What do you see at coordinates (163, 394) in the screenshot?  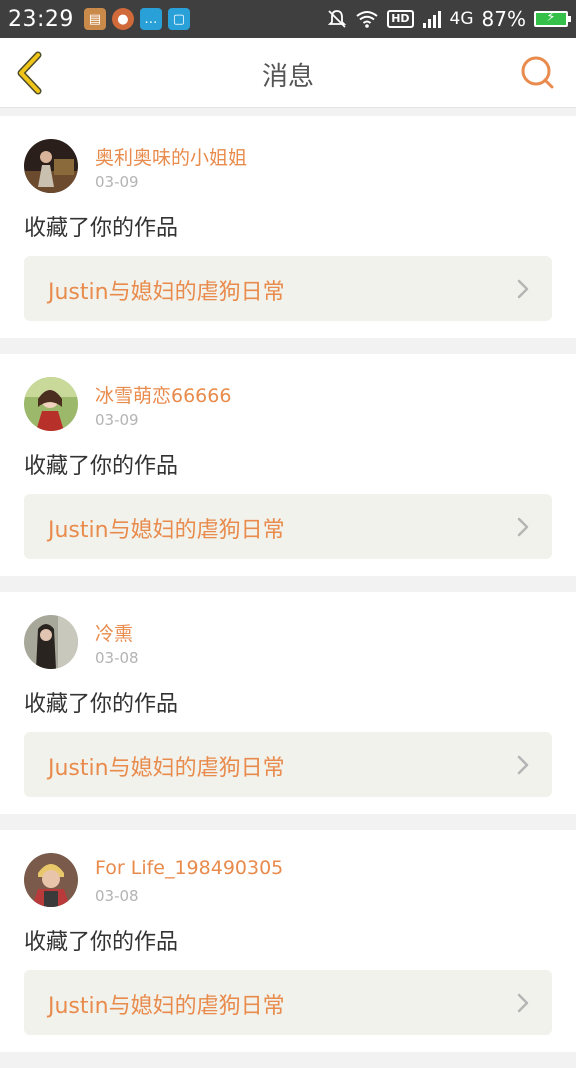 I see `username: 冰雪萌恋66666` at bounding box center [163, 394].